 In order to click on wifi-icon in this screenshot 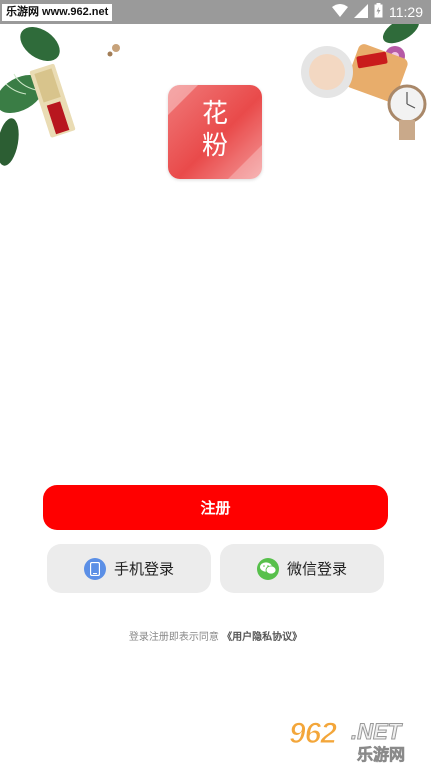, I will do `click(340, 12)`.